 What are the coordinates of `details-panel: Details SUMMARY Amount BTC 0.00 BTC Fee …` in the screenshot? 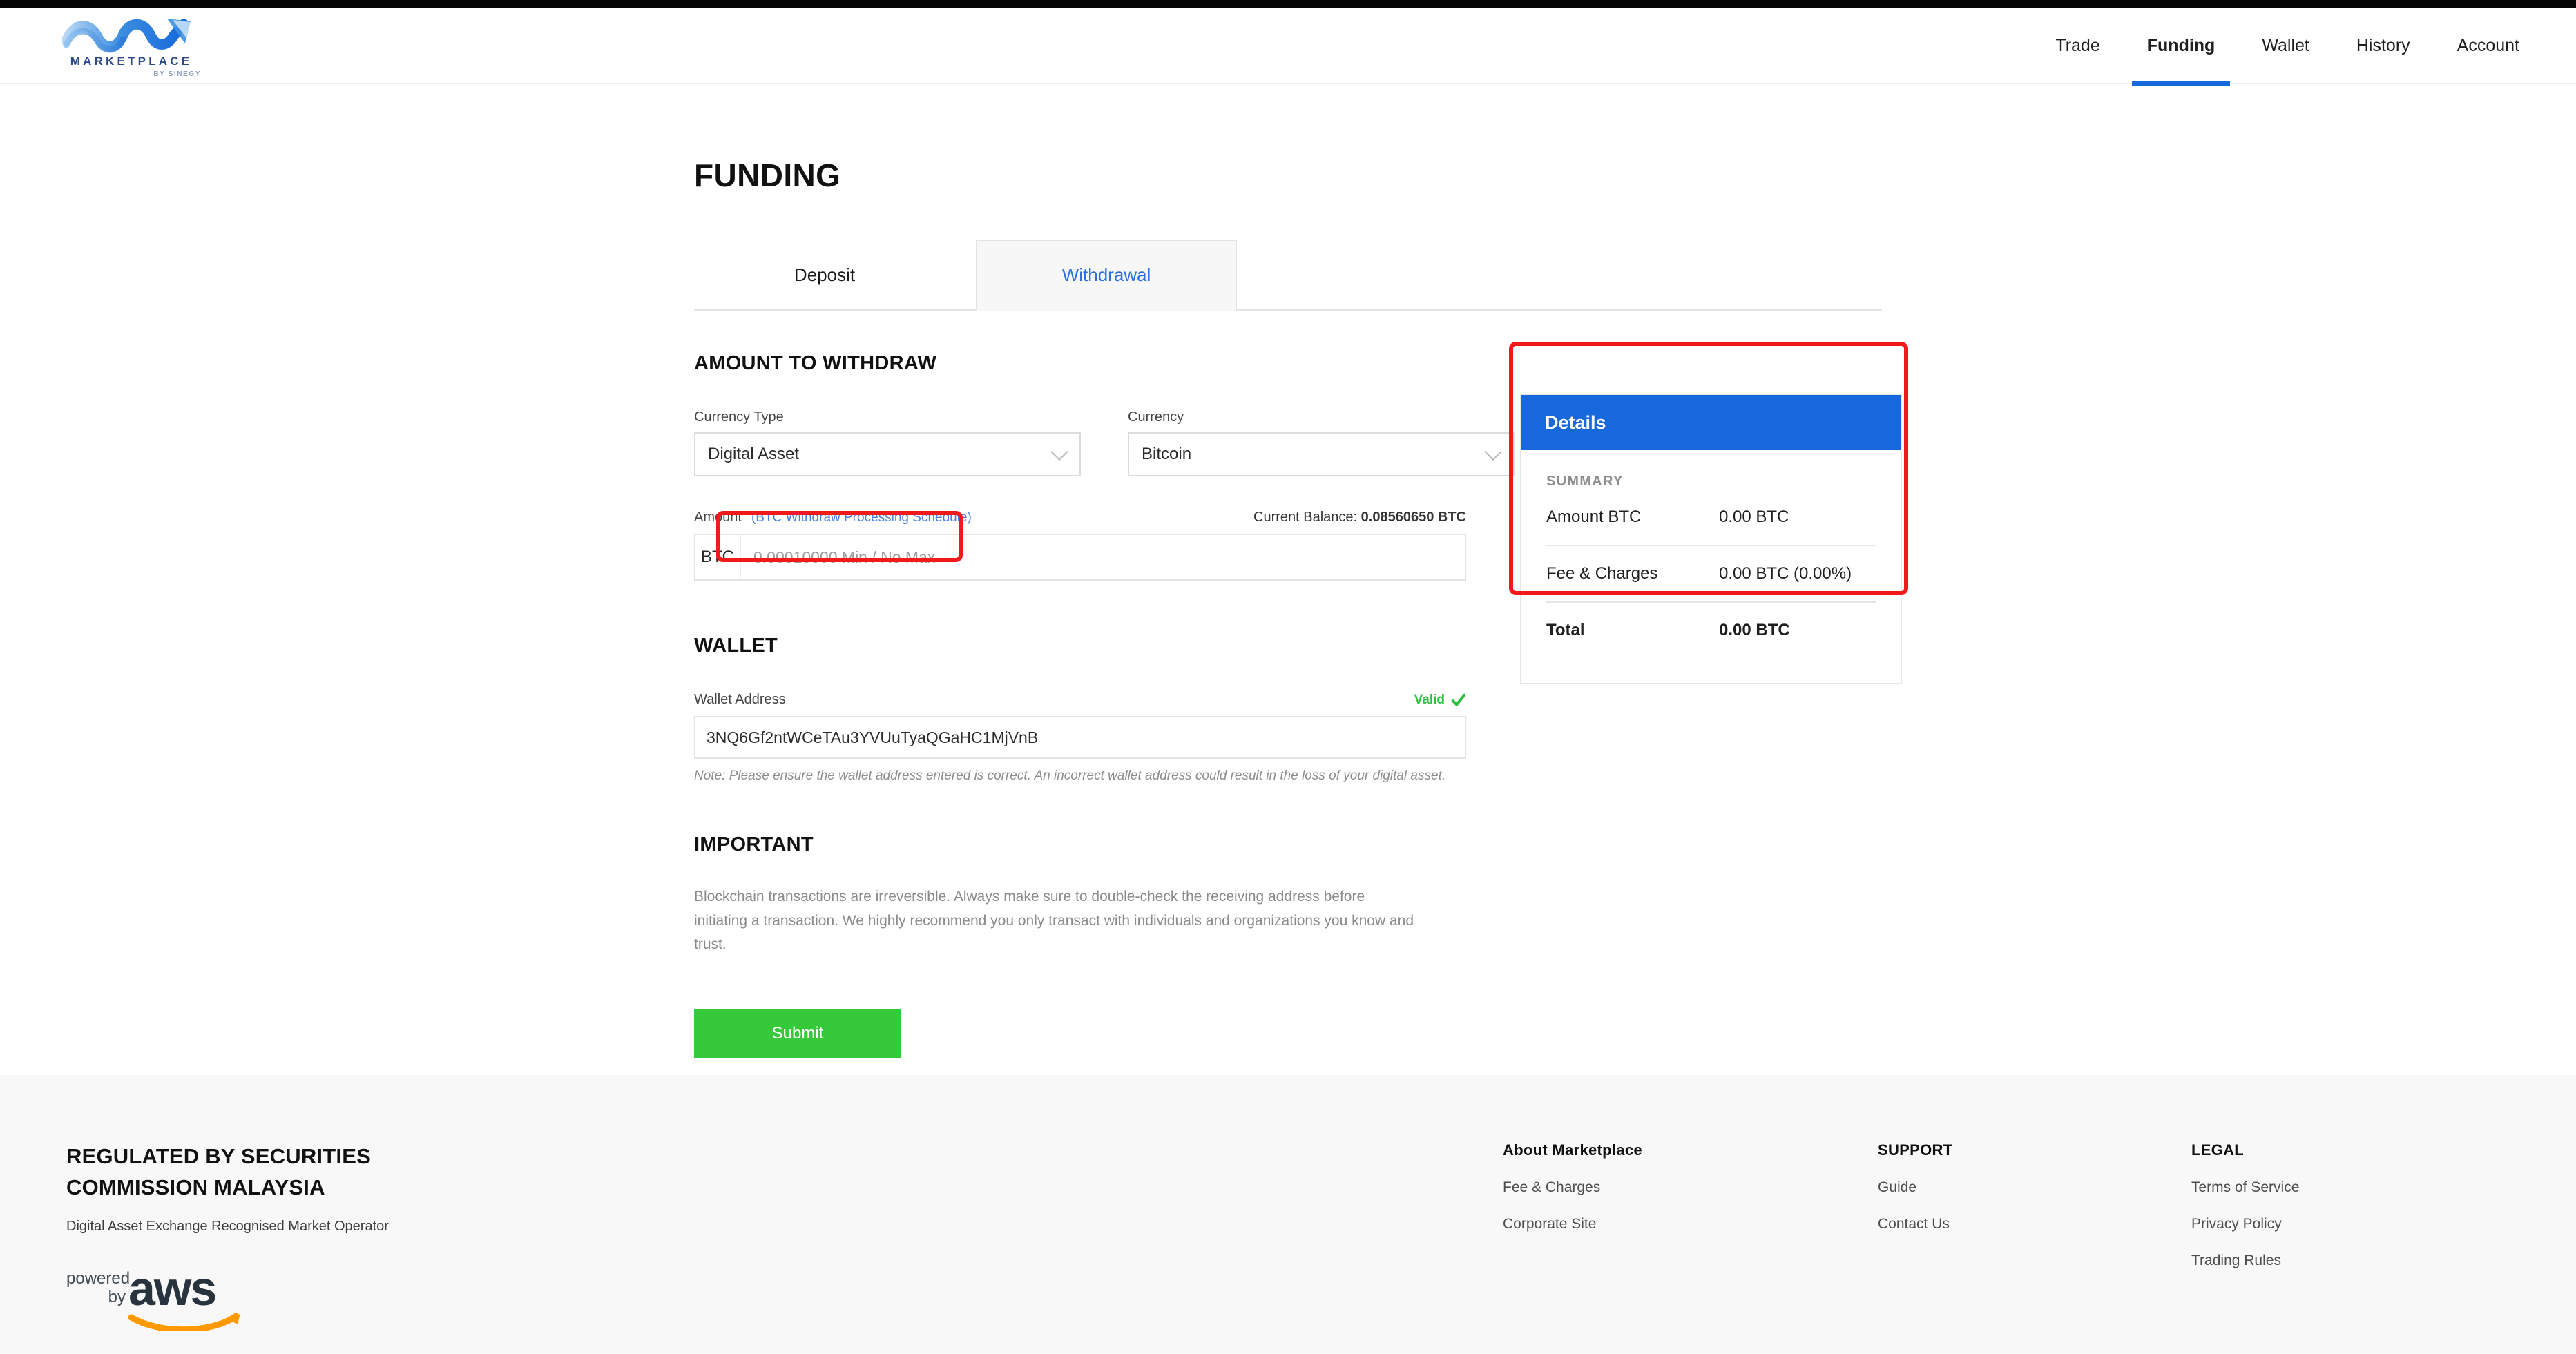 It's located at (1711, 539).